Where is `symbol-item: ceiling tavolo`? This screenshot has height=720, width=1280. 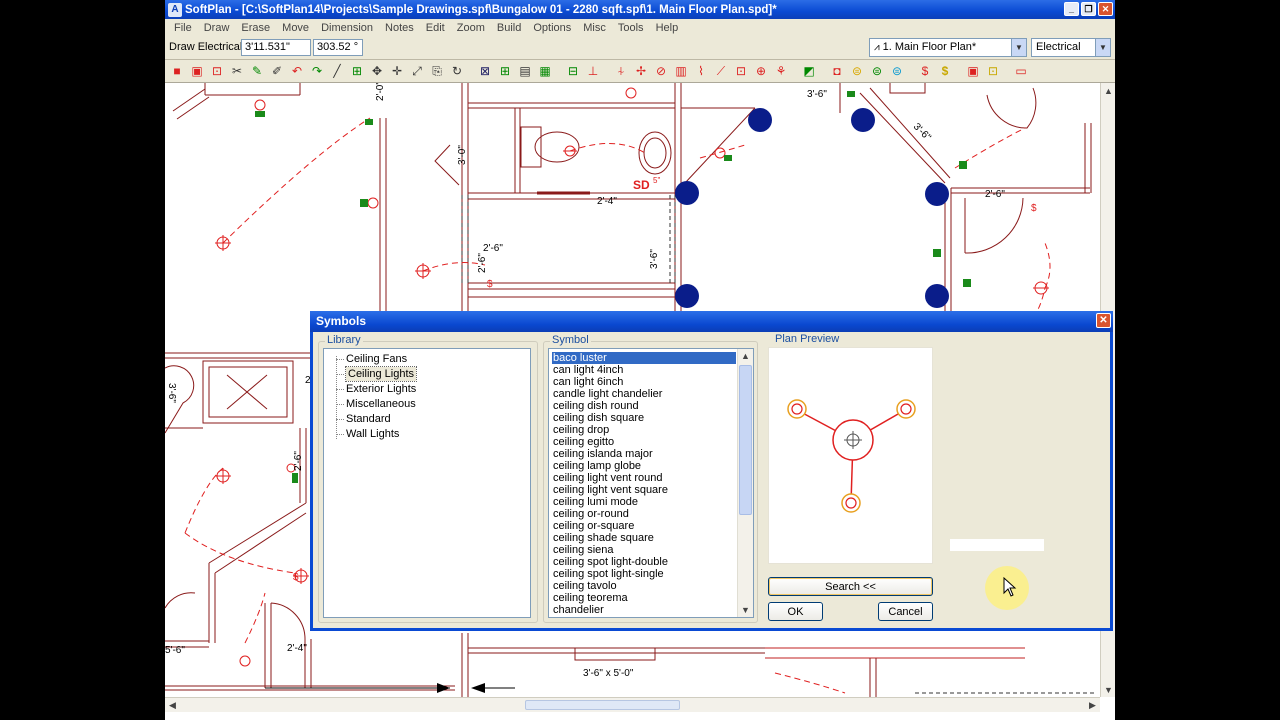 symbol-item: ceiling tavolo is located at coordinates (644, 586).